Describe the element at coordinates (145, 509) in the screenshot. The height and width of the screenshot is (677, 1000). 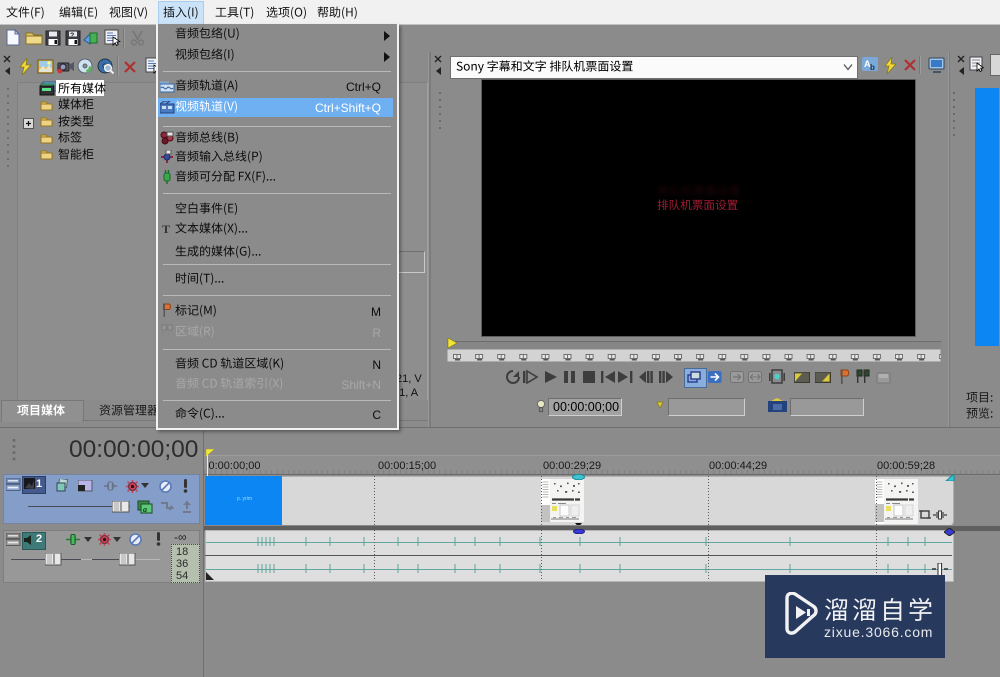
I see `svg-text: a` at that location.